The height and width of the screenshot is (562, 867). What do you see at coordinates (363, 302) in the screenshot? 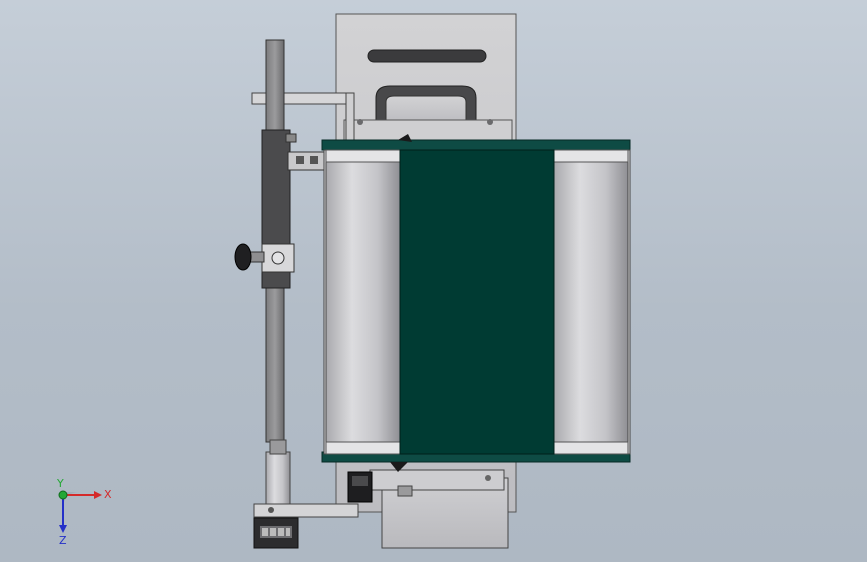
I see `left-roller` at bounding box center [363, 302].